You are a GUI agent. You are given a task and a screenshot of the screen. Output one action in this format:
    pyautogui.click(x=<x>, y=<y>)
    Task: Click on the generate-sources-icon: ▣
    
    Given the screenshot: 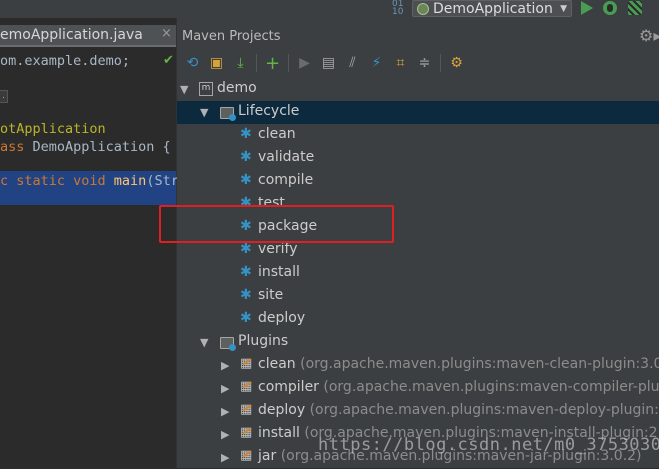 What is the action you would take?
    pyautogui.click(x=216, y=63)
    